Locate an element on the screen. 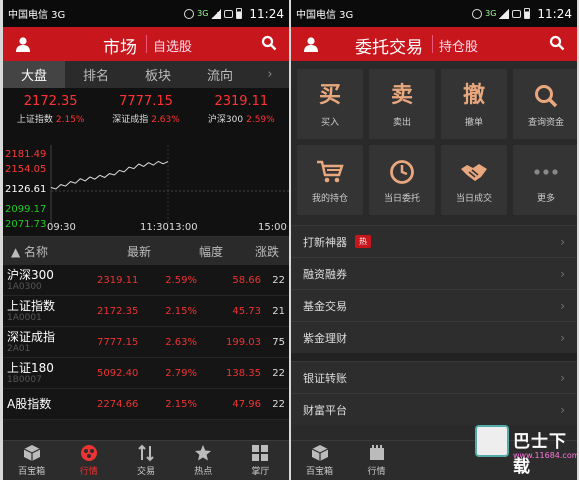  header-pct: 幅度 is located at coordinates (187, 251).